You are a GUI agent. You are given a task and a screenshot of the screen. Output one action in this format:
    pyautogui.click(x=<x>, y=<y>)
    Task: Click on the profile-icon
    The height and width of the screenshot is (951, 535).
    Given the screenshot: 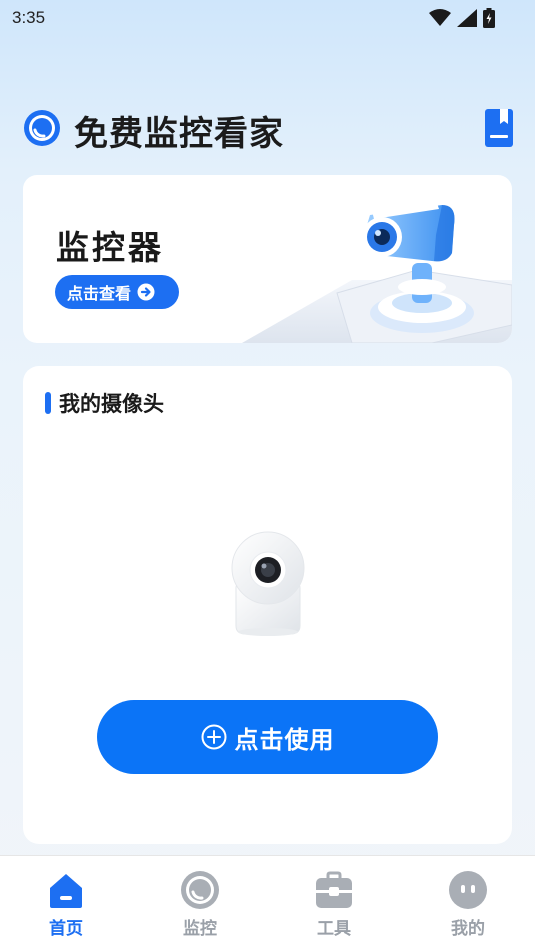 What is the action you would take?
    pyautogui.click(x=468, y=890)
    